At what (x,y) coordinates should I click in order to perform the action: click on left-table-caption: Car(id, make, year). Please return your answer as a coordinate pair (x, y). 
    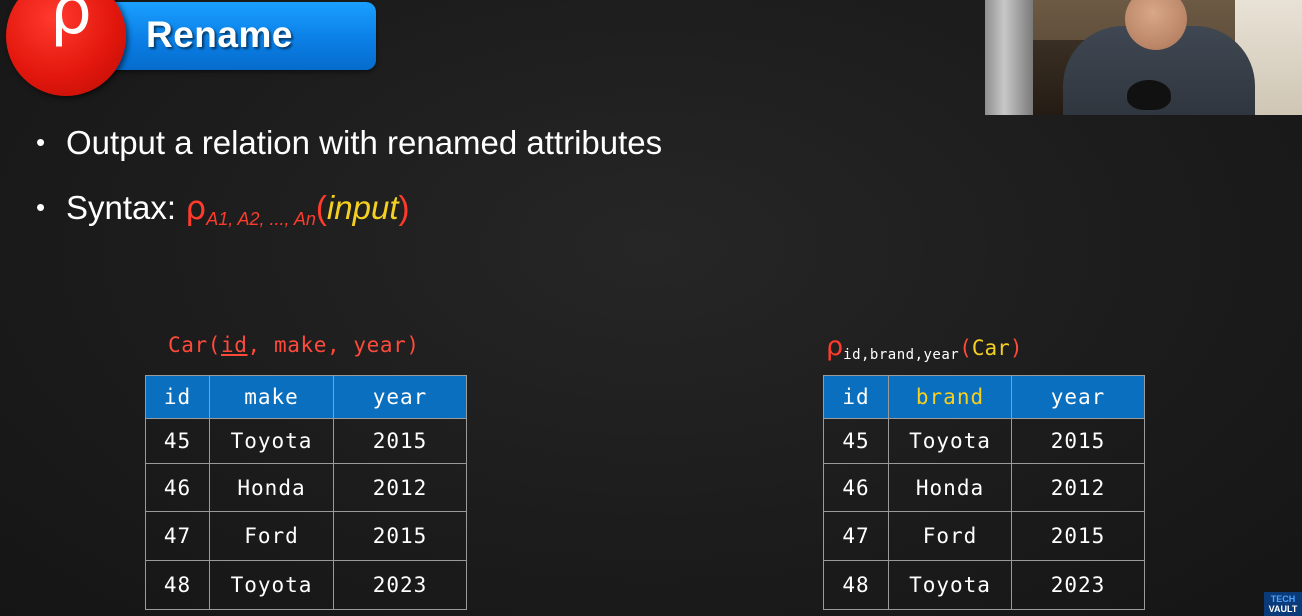
    Looking at the image, I should click on (294, 345).